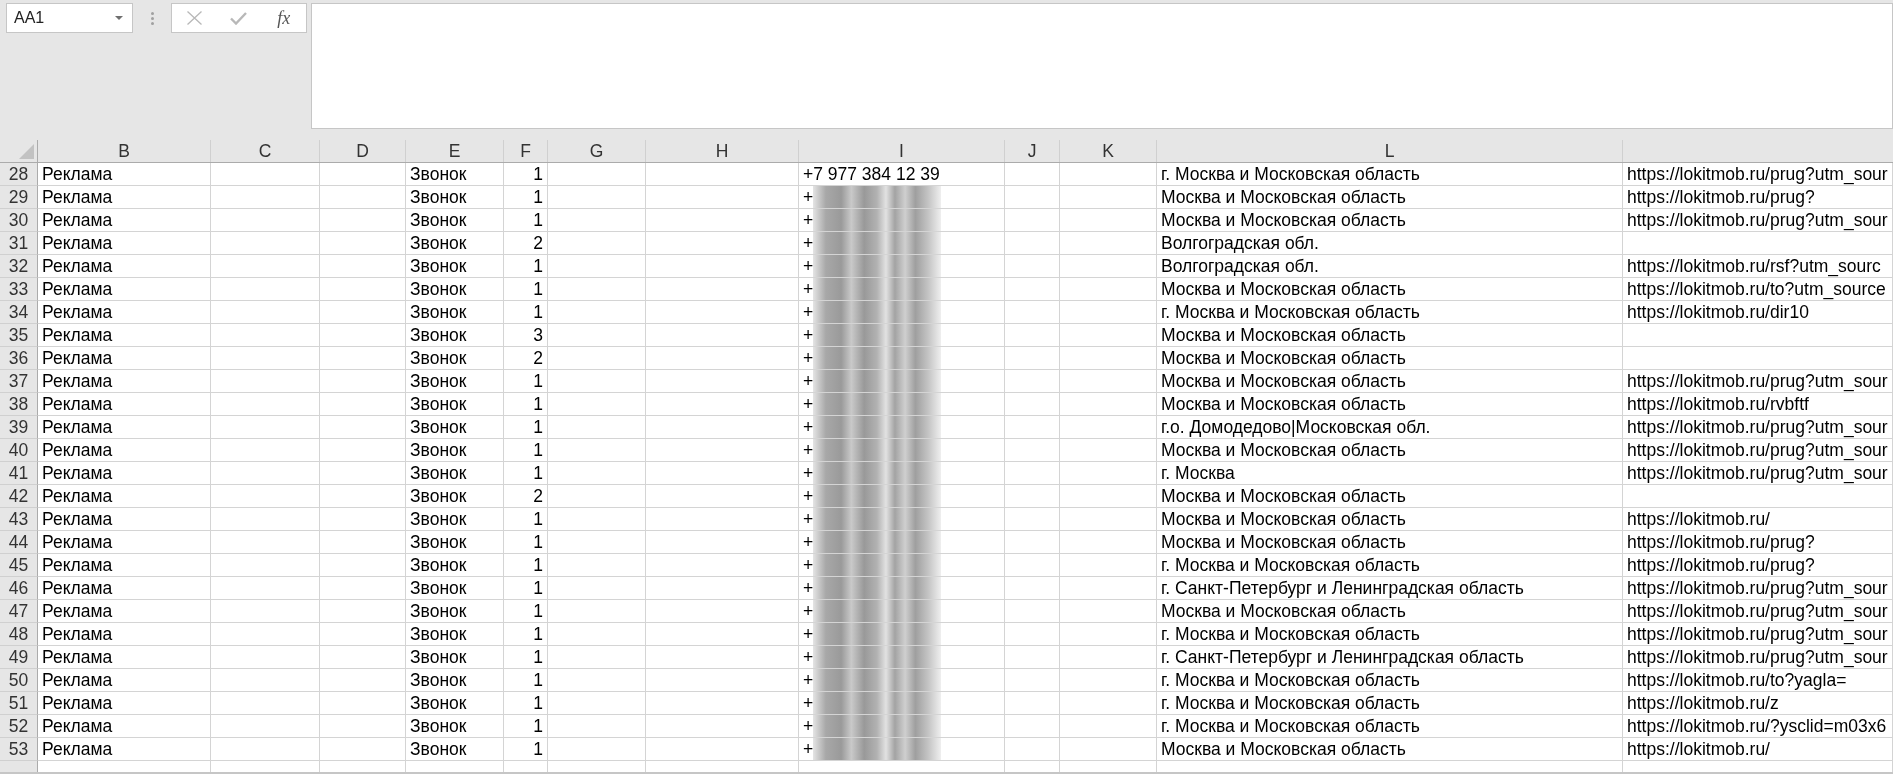  I want to click on column-header: D, so click(363, 151).